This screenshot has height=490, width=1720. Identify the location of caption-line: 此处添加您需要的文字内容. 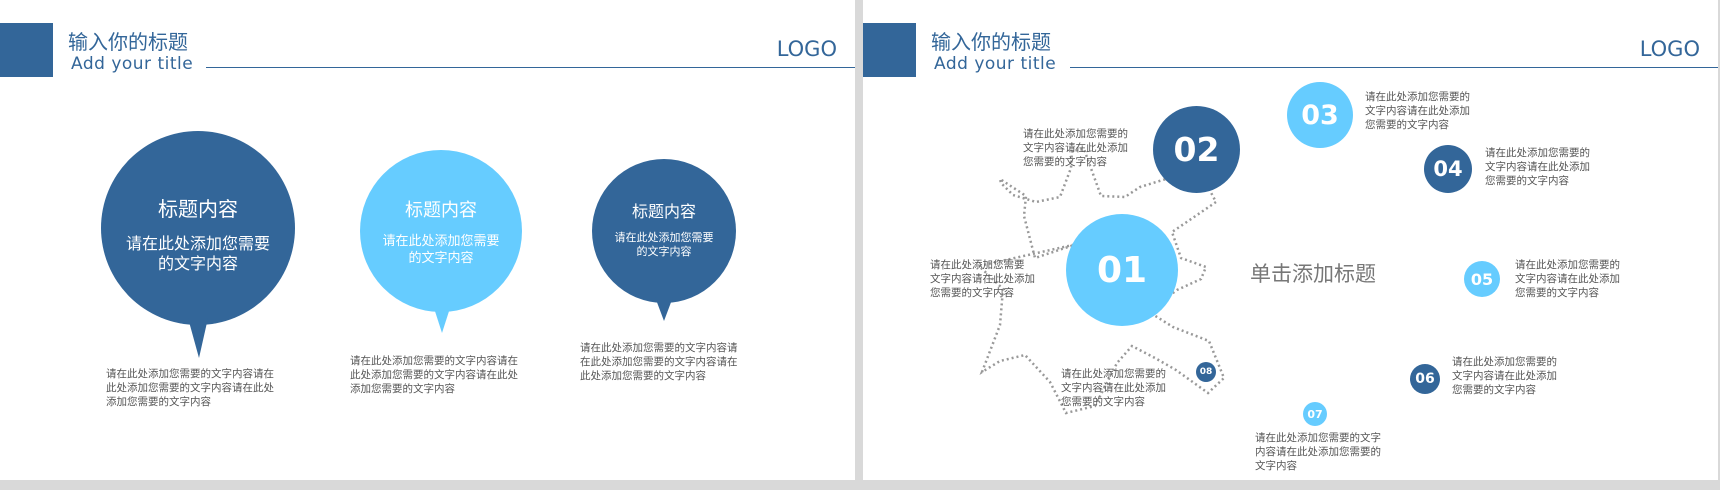
(643, 376).